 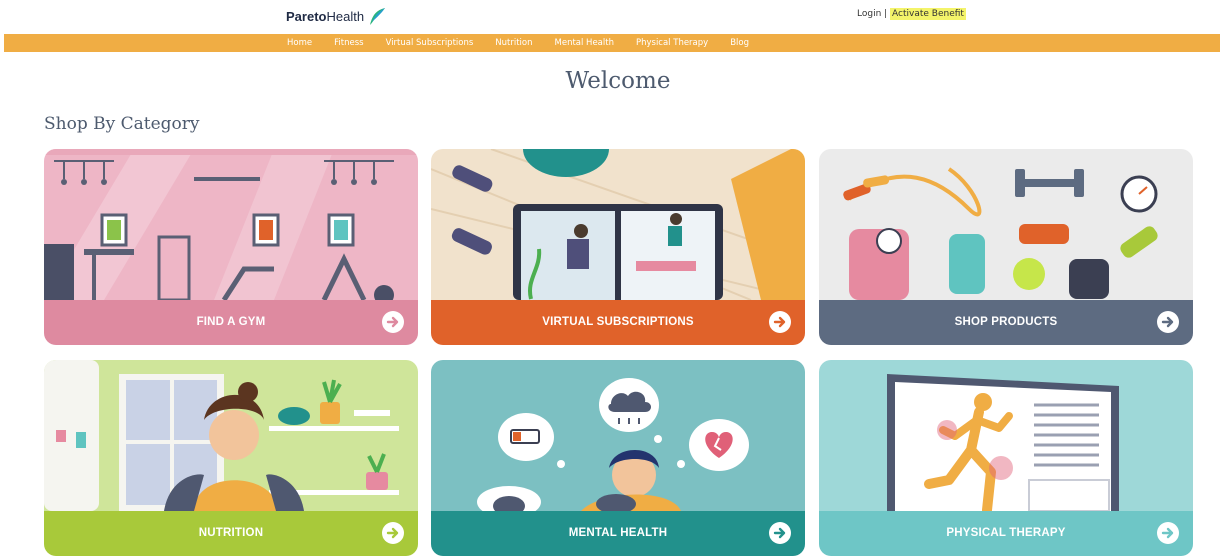 I want to click on nav-virtual-subscriptions: Virtual Subscriptions, so click(x=430, y=43).